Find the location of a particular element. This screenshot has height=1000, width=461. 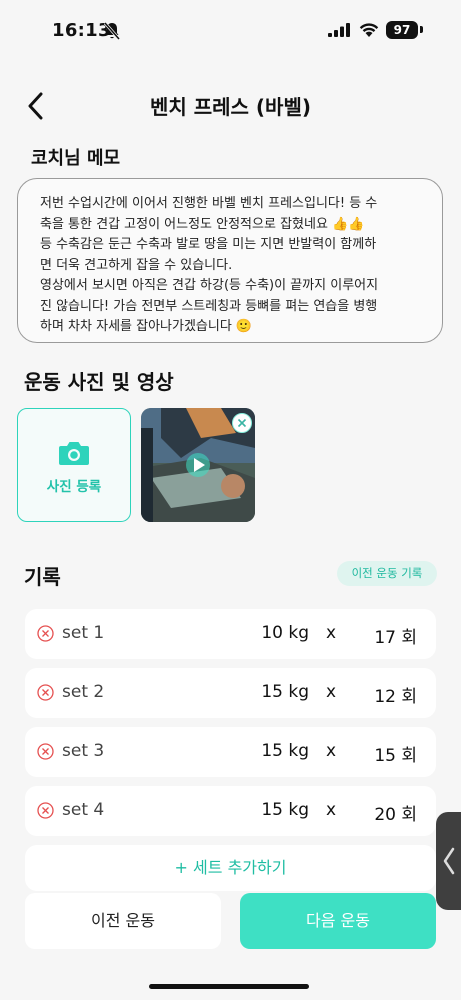

add-photo-label: 사진 등록 is located at coordinates (74, 487).